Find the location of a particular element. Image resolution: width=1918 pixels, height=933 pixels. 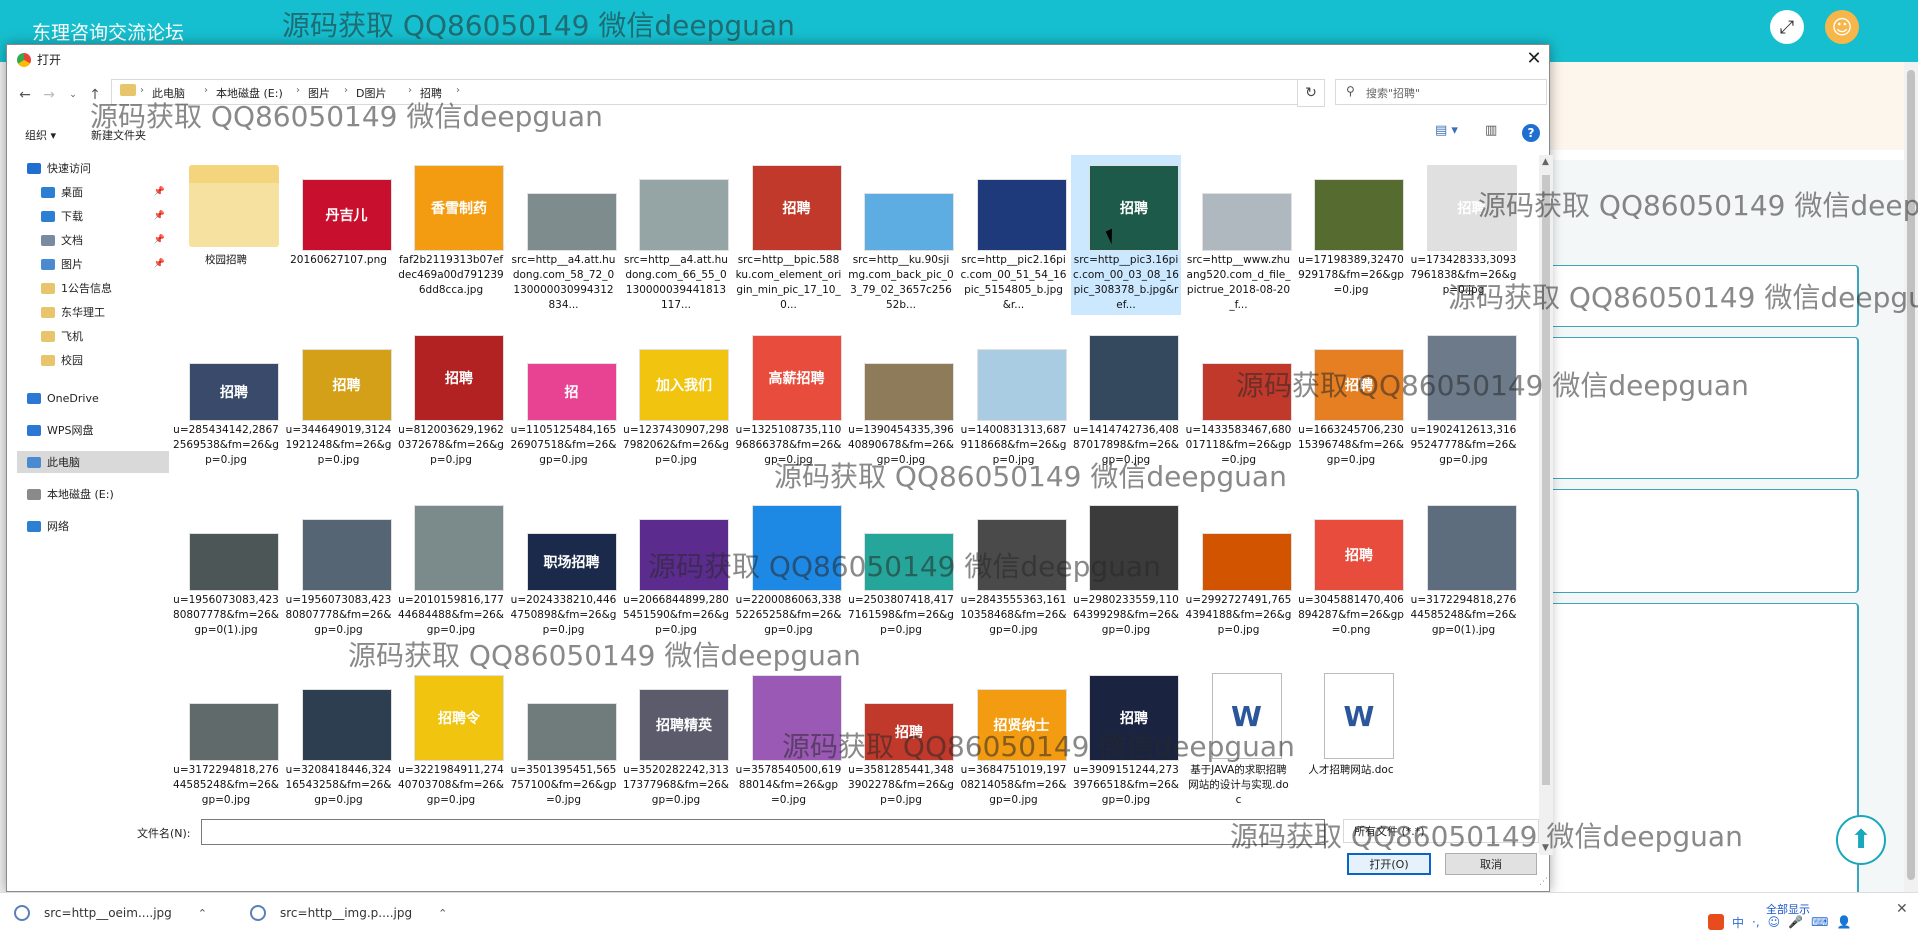

file-item: u=2843555363,16110358468&fm=26&gp=0.jpg is located at coordinates (1014, 575).